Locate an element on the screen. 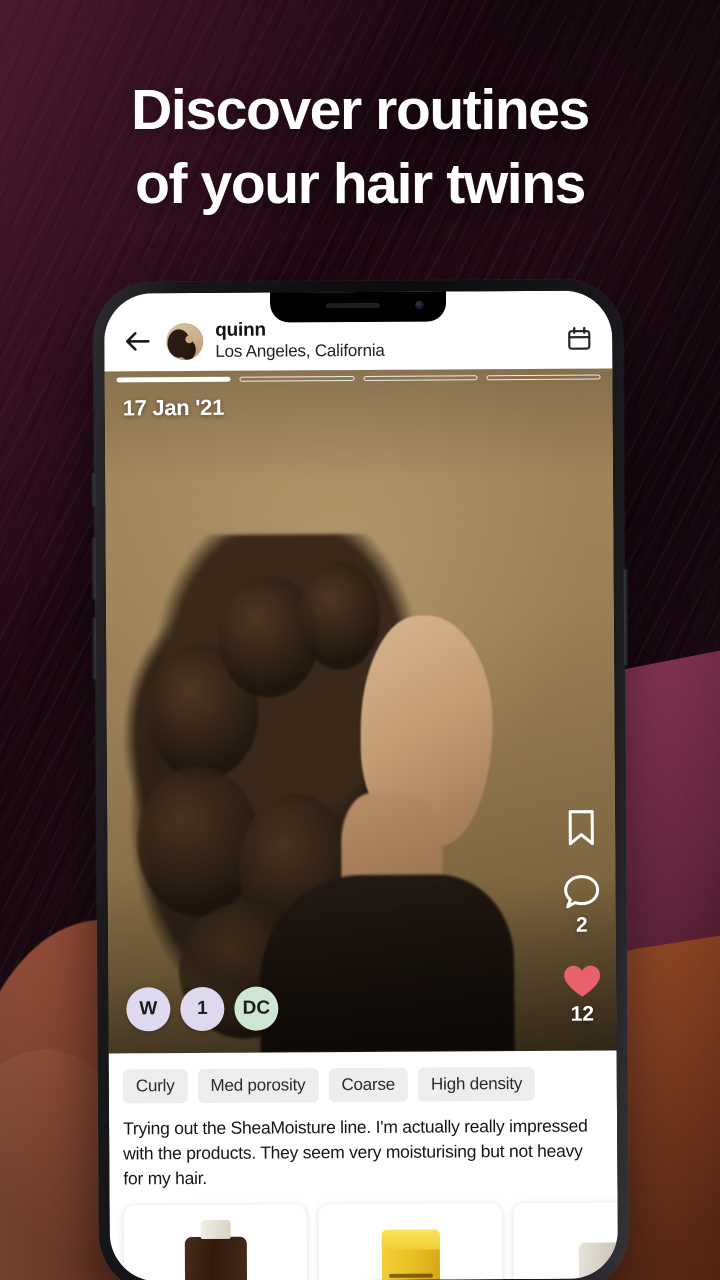 This screenshot has height=1280, width=720. comment-count: 2 is located at coordinates (581, 925).